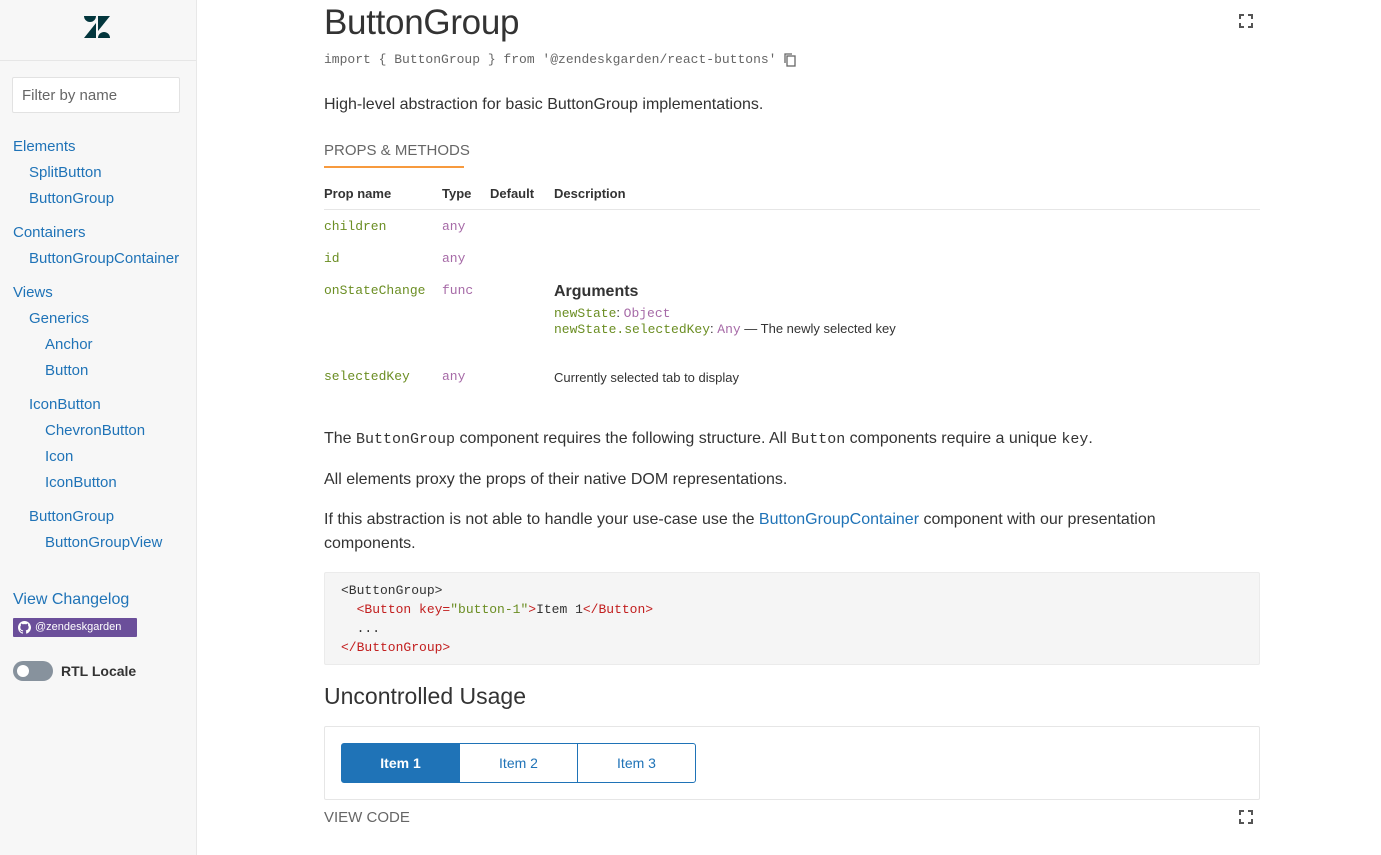 This screenshot has height=855, width=1381. Describe the element at coordinates (367, 817) in the screenshot. I see `view-code-toggle: VIEW CODE` at that location.